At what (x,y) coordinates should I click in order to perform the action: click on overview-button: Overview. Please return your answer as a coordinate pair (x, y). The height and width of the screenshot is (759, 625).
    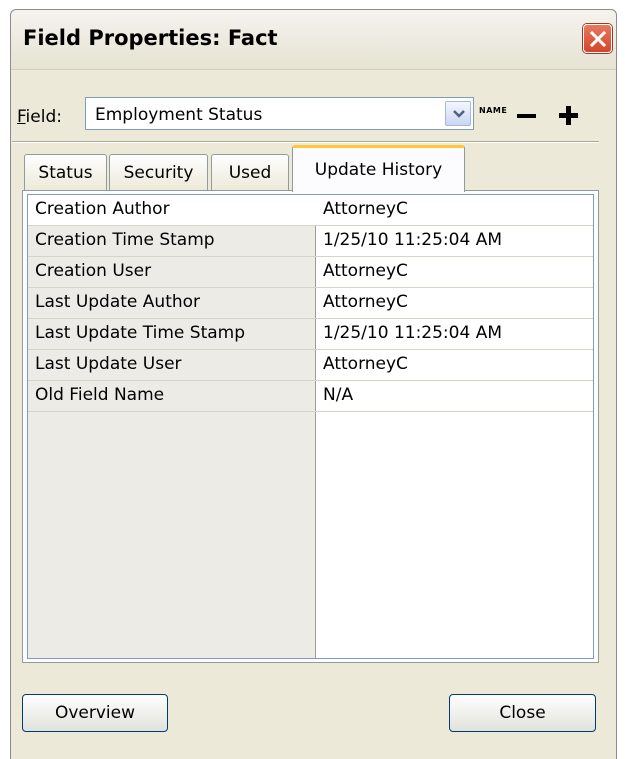
    Looking at the image, I should click on (95, 713).